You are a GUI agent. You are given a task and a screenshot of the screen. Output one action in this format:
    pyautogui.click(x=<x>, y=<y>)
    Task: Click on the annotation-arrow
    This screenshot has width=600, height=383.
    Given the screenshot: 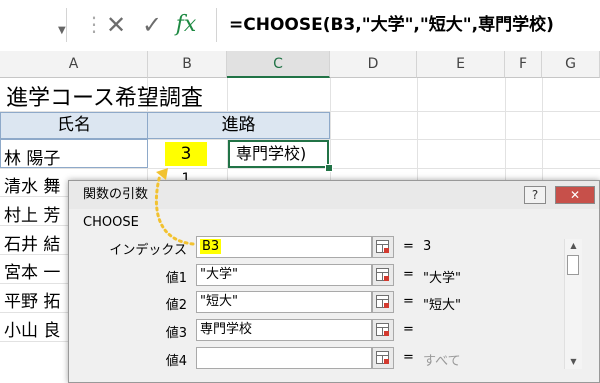 What is the action you would take?
    pyautogui.click(x=174, y=207)
    